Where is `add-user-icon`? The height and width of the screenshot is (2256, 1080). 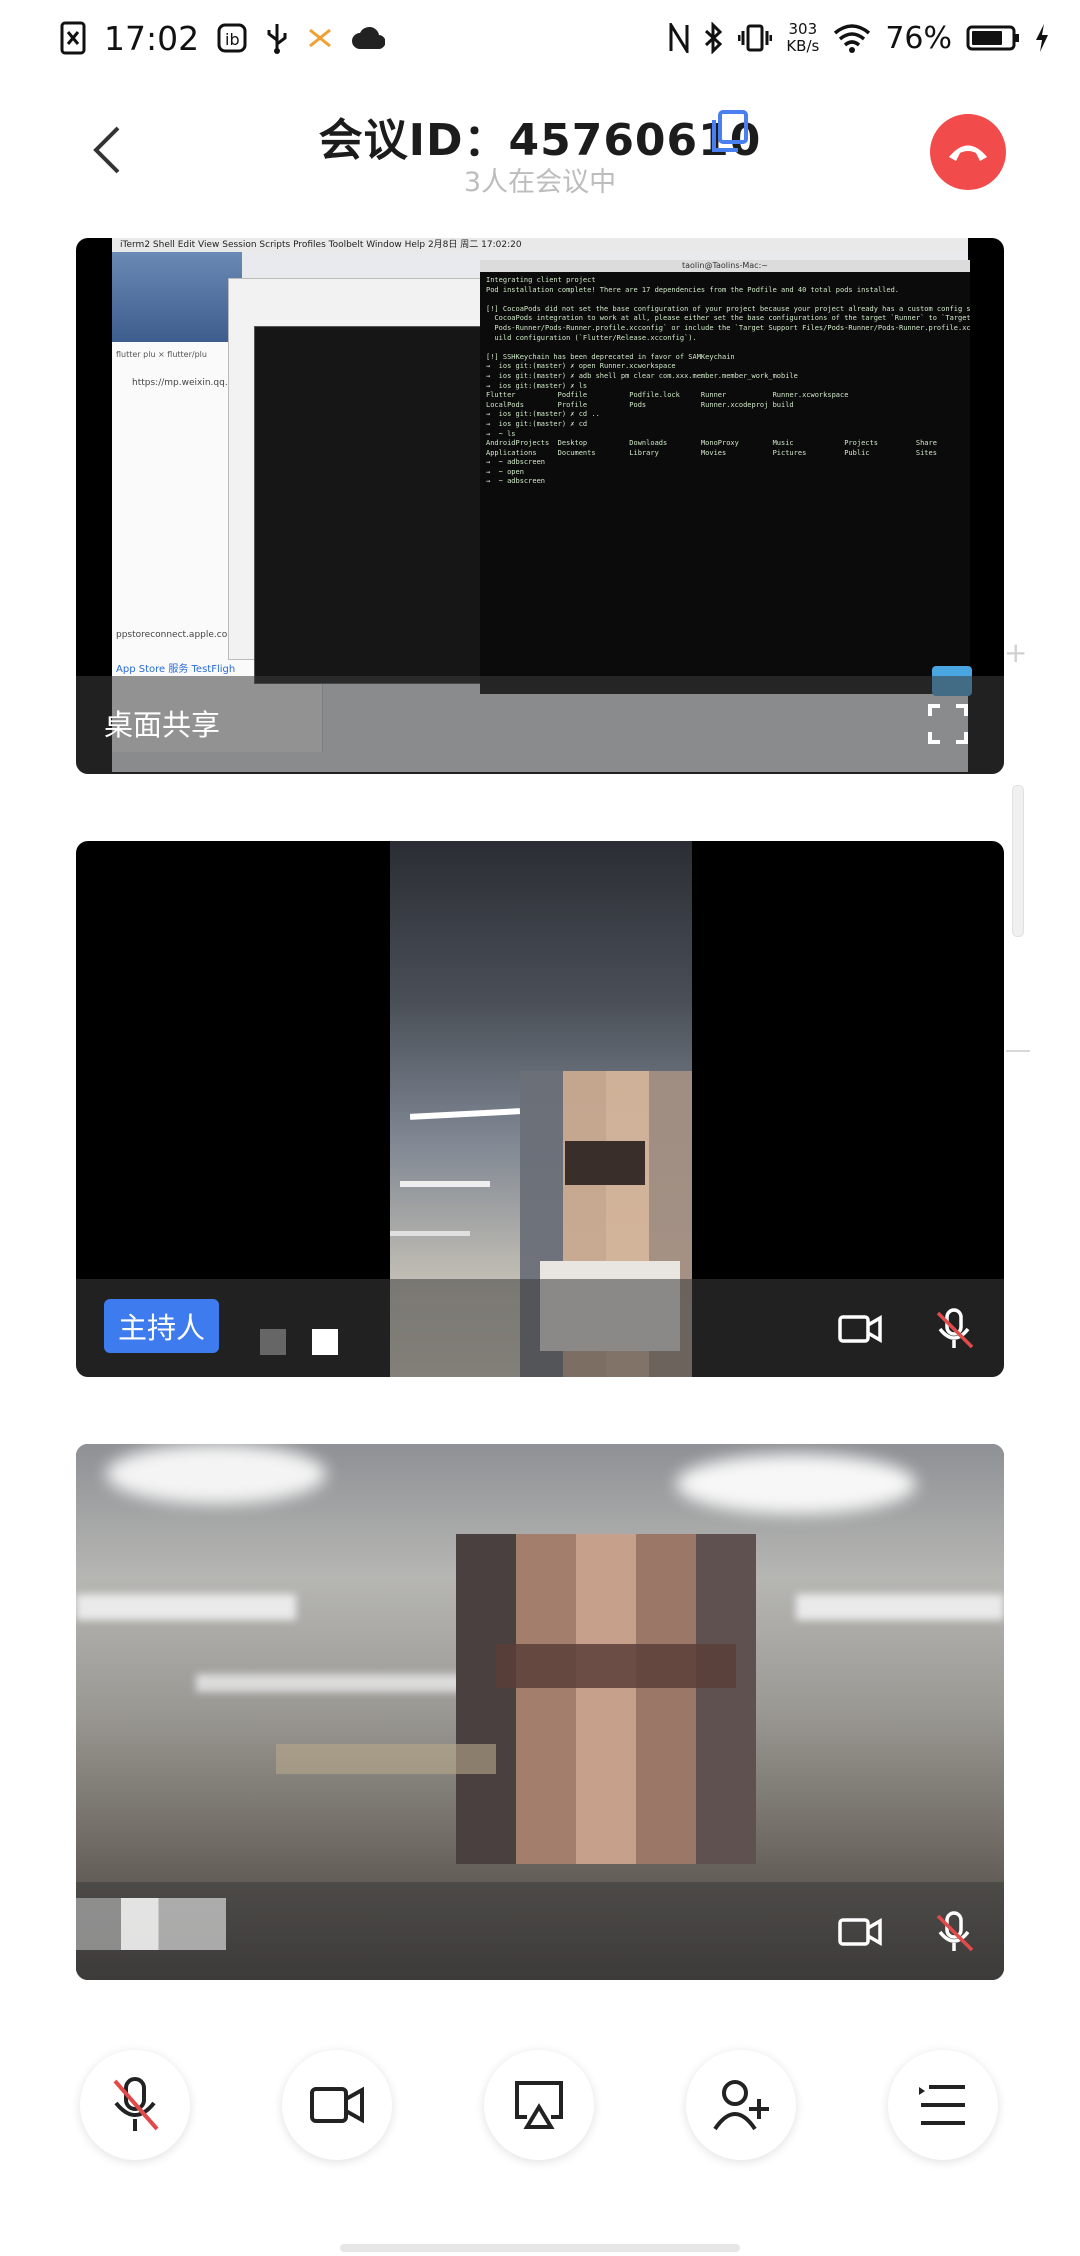
add-user-icon is located at coordinates (741, 2105).